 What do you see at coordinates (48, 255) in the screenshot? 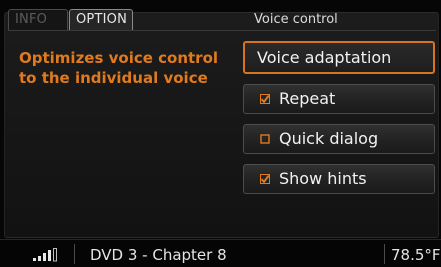
I see `signal-strength-icon` at bounding box center [48, 255].